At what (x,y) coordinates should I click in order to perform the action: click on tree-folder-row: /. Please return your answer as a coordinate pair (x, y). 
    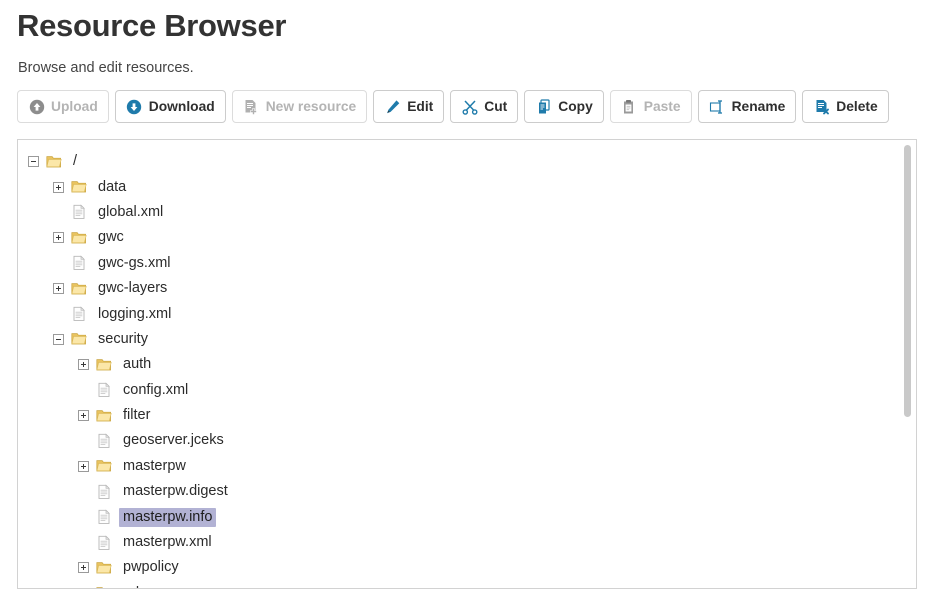
    Looking at the image, I should click on (467, 161).